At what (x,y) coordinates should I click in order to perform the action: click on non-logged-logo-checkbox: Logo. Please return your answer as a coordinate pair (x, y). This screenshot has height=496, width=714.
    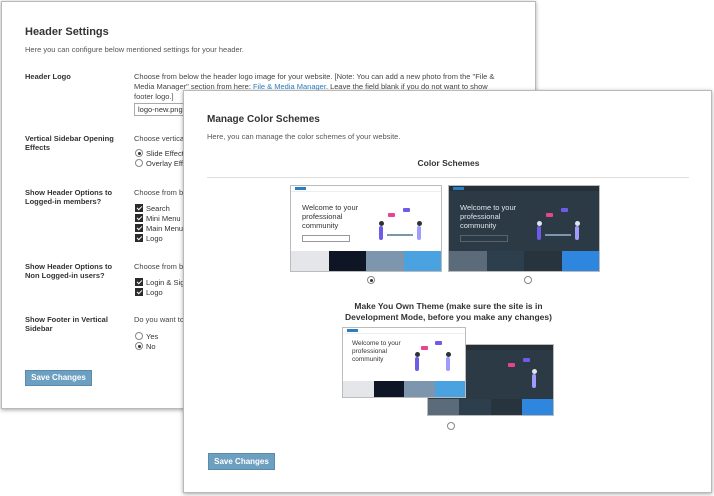
    Looking at the image, I should click on (149, 293).